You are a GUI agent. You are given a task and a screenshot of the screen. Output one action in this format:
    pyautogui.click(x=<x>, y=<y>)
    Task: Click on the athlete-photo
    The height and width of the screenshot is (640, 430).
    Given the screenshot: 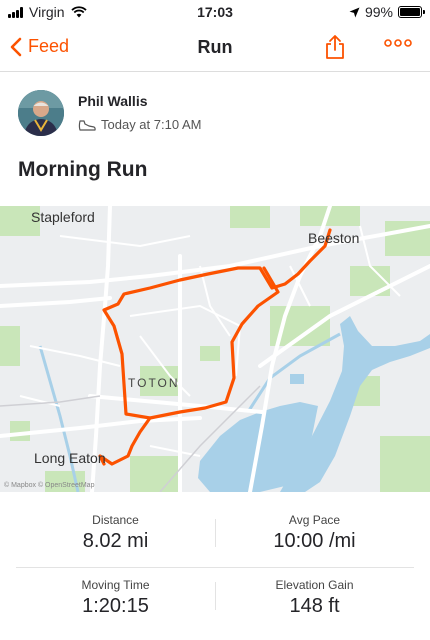 What is the action you would take?
    pyautogui.click(x=41, y=113)
    